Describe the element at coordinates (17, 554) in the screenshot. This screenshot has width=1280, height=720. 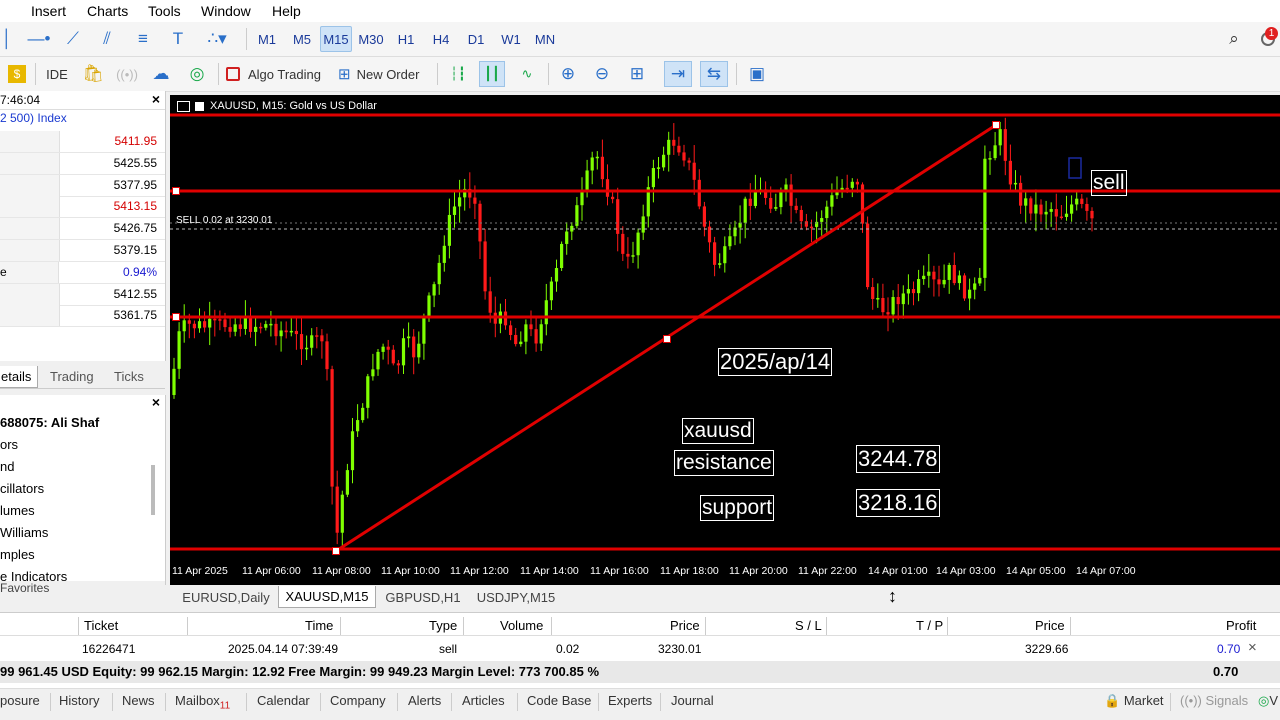
I see `nav-item: mples` at that location.